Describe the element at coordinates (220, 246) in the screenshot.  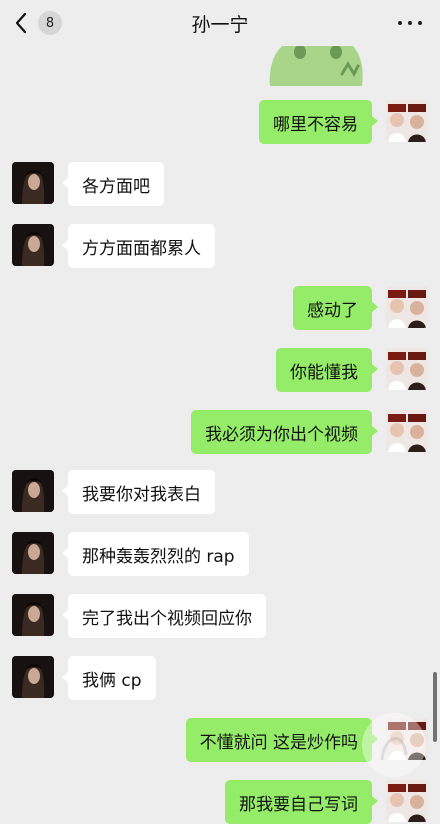
I see `message-row: 方方面面都累人` at that location.